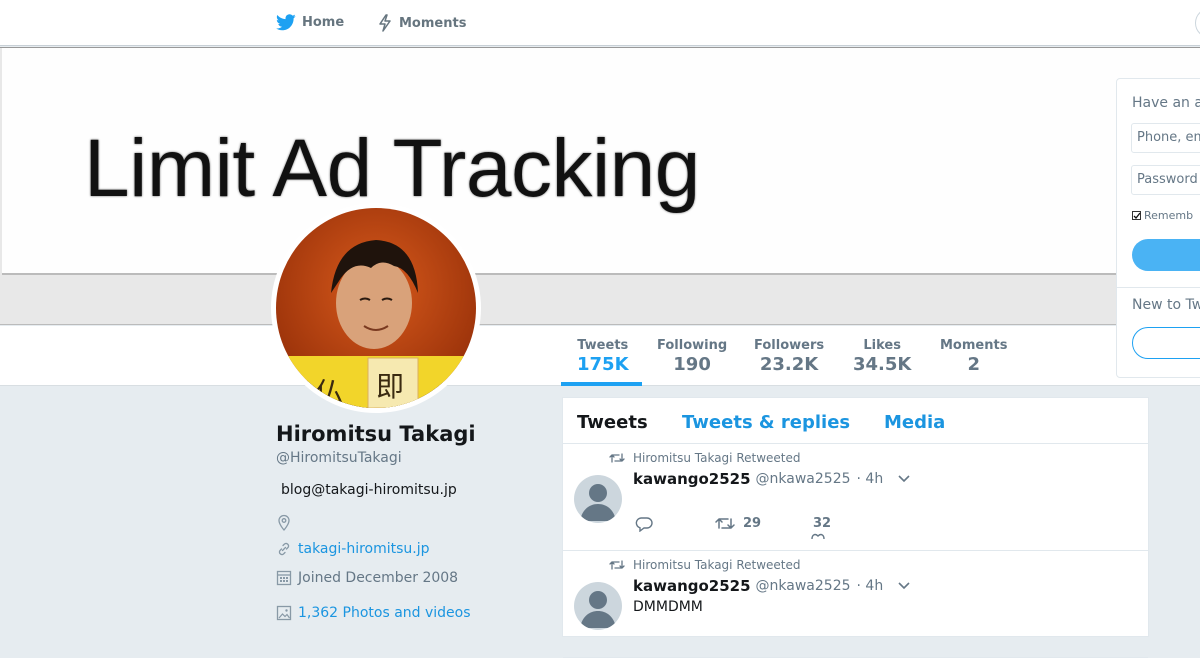  I want to click on heart-icon, so click(818, 536).